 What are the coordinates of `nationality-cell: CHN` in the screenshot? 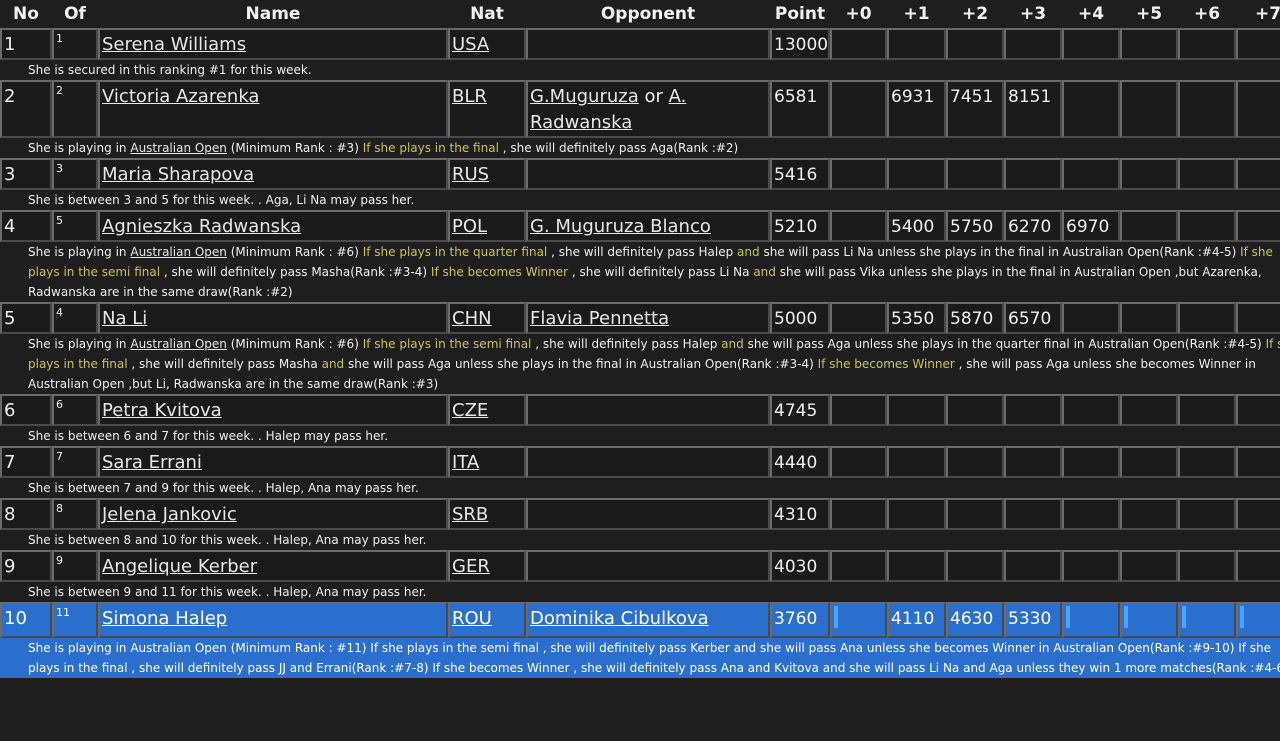 It's located at (487, 318).